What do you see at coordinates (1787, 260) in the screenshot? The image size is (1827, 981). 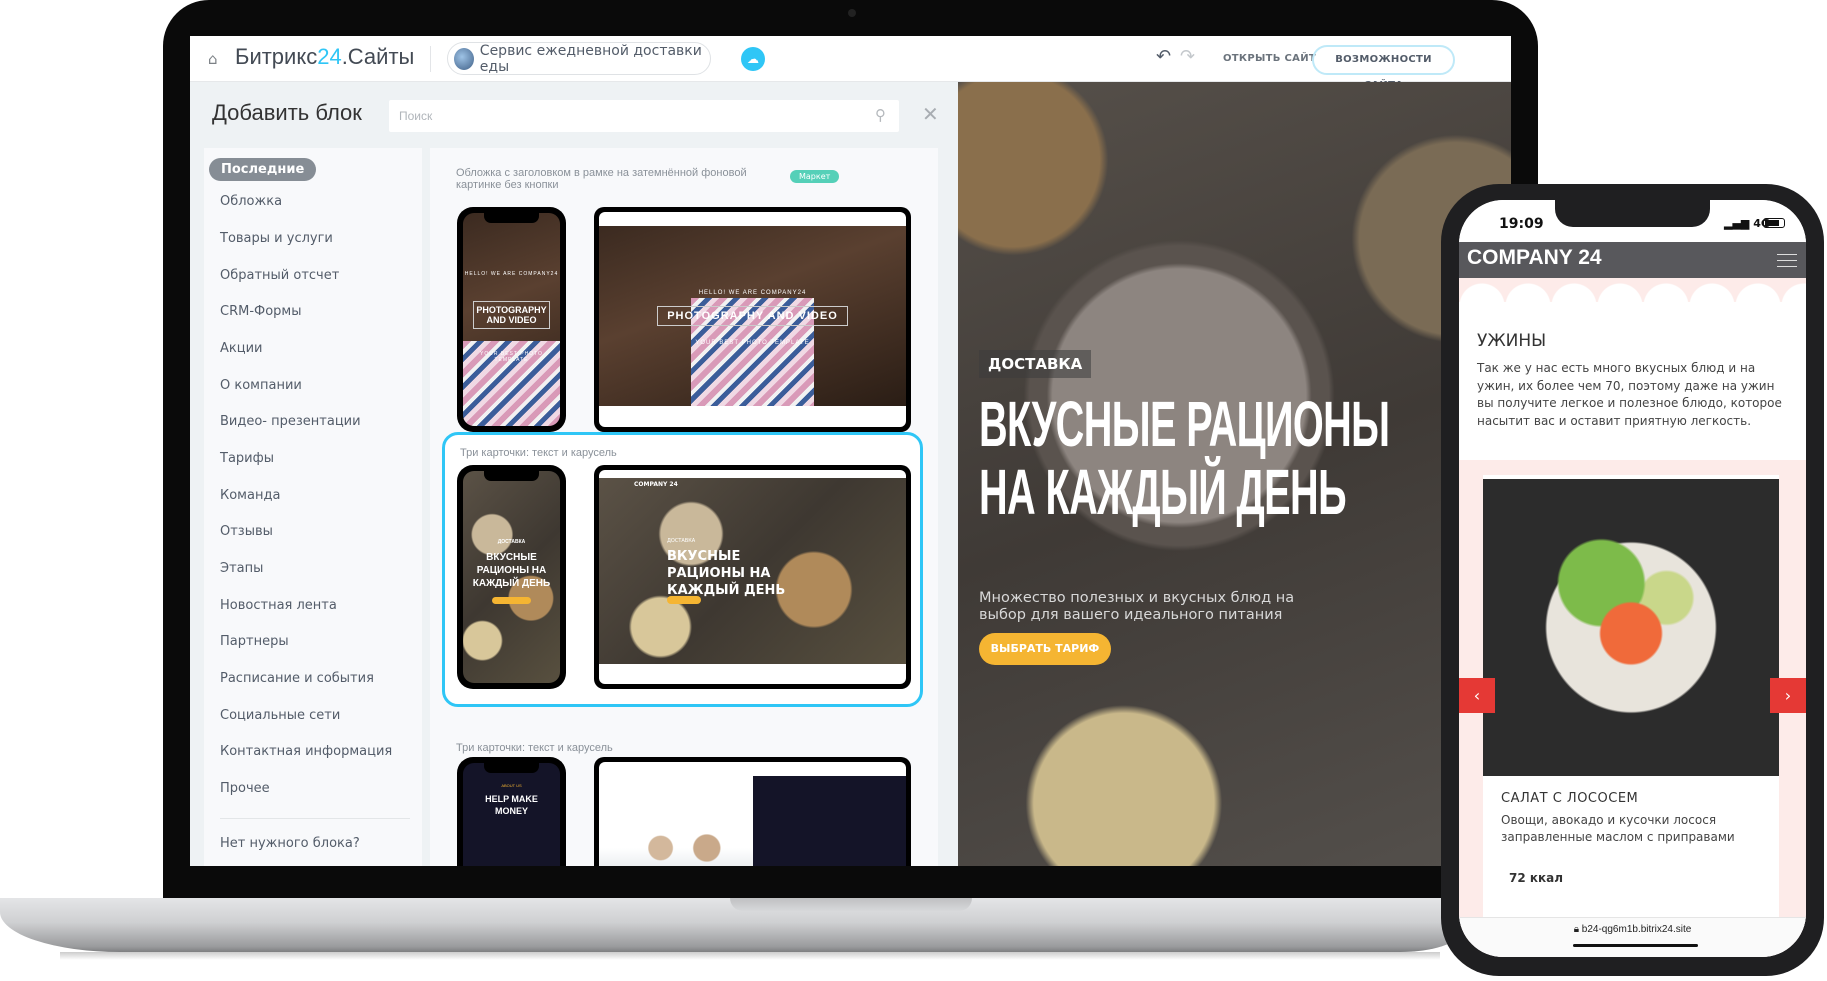 I see `menu-icon` at bounding box center [1787, 260].